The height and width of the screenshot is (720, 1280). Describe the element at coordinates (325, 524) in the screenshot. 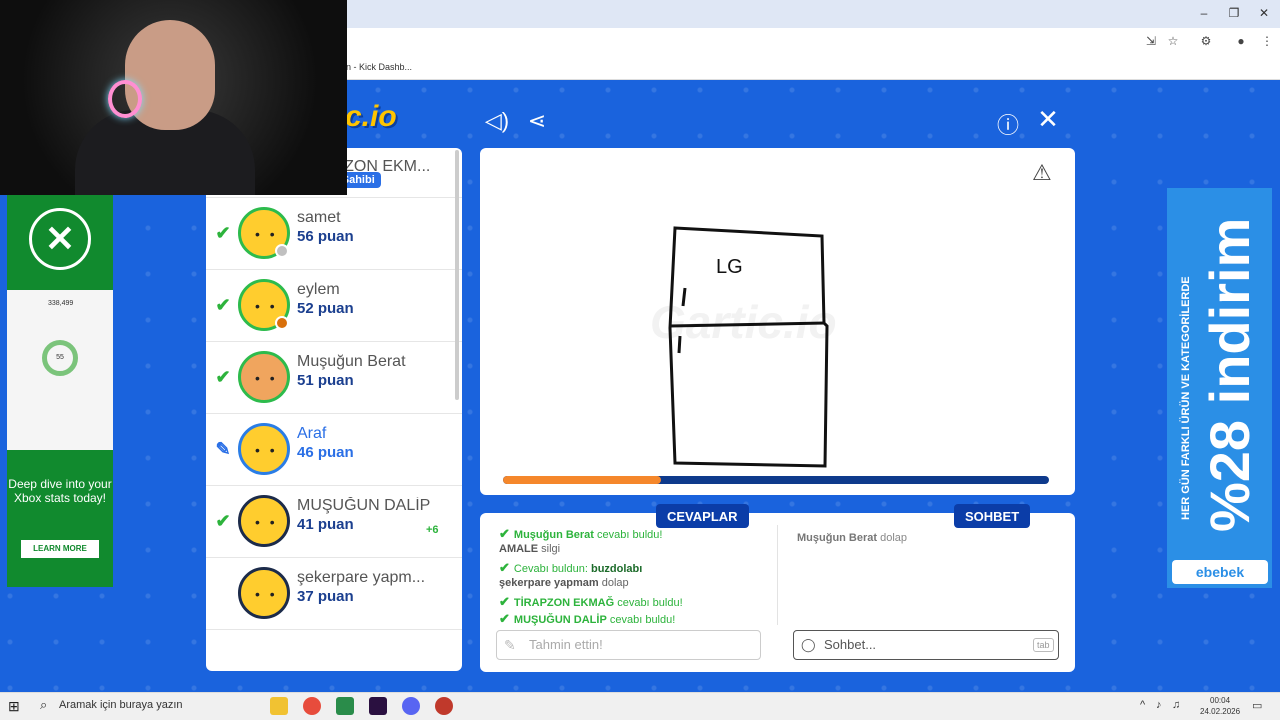

I see `player-score: 41 puan` at that location.